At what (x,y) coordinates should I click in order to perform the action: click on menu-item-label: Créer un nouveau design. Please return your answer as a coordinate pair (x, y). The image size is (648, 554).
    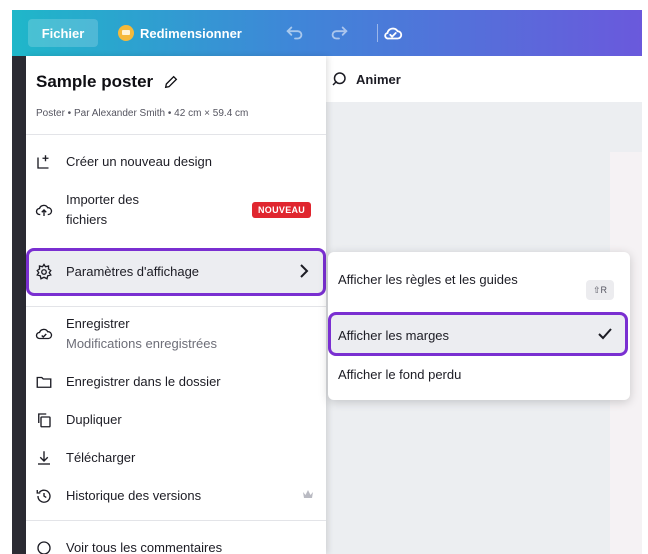
    Looking at the image, I should click on (139, 161).